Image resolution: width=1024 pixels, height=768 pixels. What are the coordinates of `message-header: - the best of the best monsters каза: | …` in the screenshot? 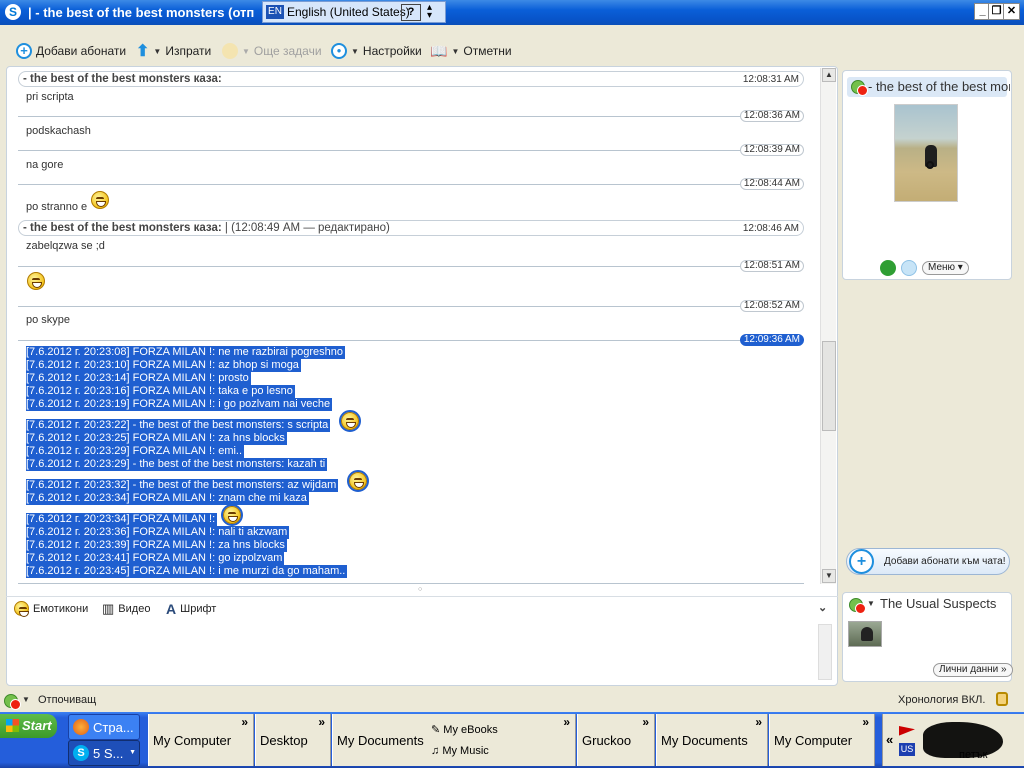 It's located at (411, 228).